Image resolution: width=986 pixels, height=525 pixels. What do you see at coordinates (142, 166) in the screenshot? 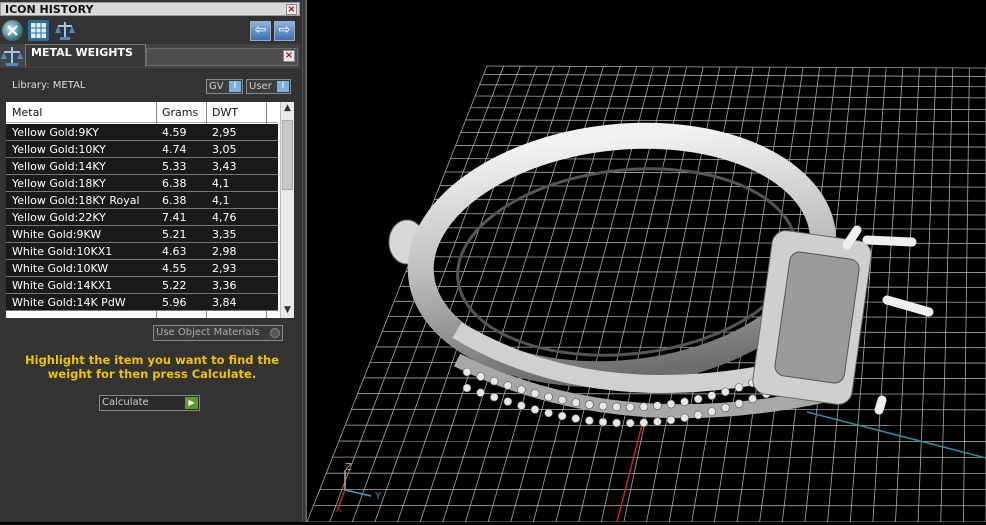
I see `table-row: Yellow Gold:14KY5.333,43` at bounding box center [142, 166].